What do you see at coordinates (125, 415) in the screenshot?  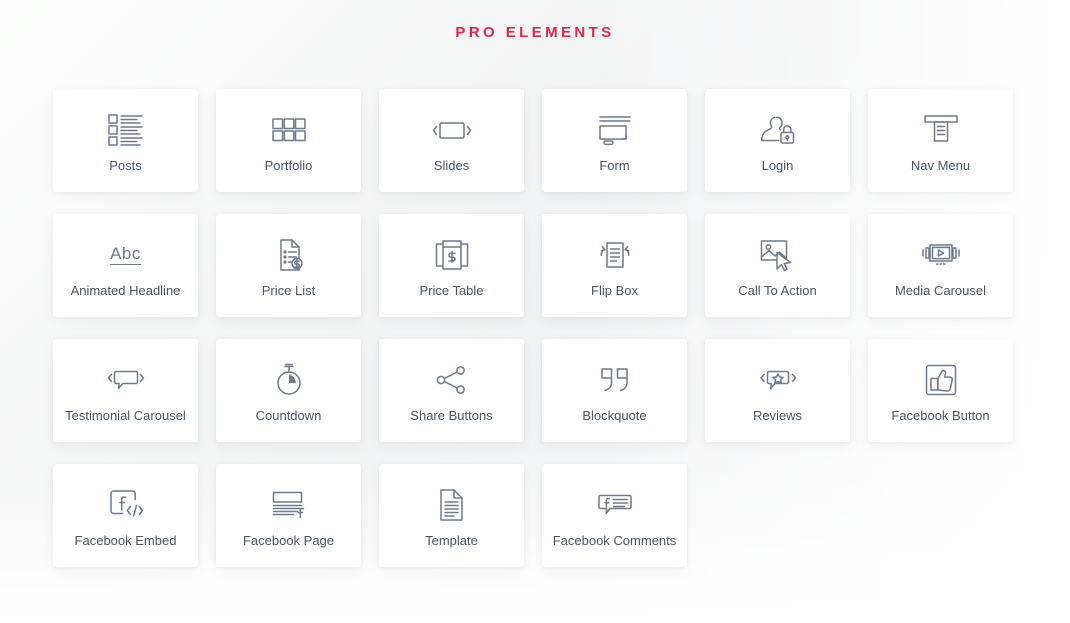 I see `element-label: Testimonial Carousel` at bounding box center [125, 415].